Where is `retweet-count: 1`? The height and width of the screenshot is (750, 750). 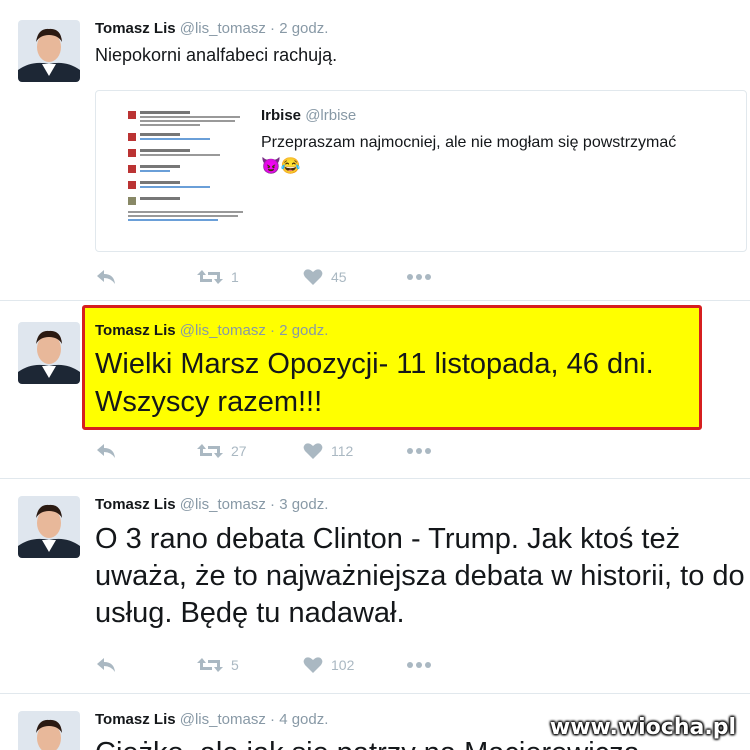
retweet-count: 1 is located at coordinates (235, 277).